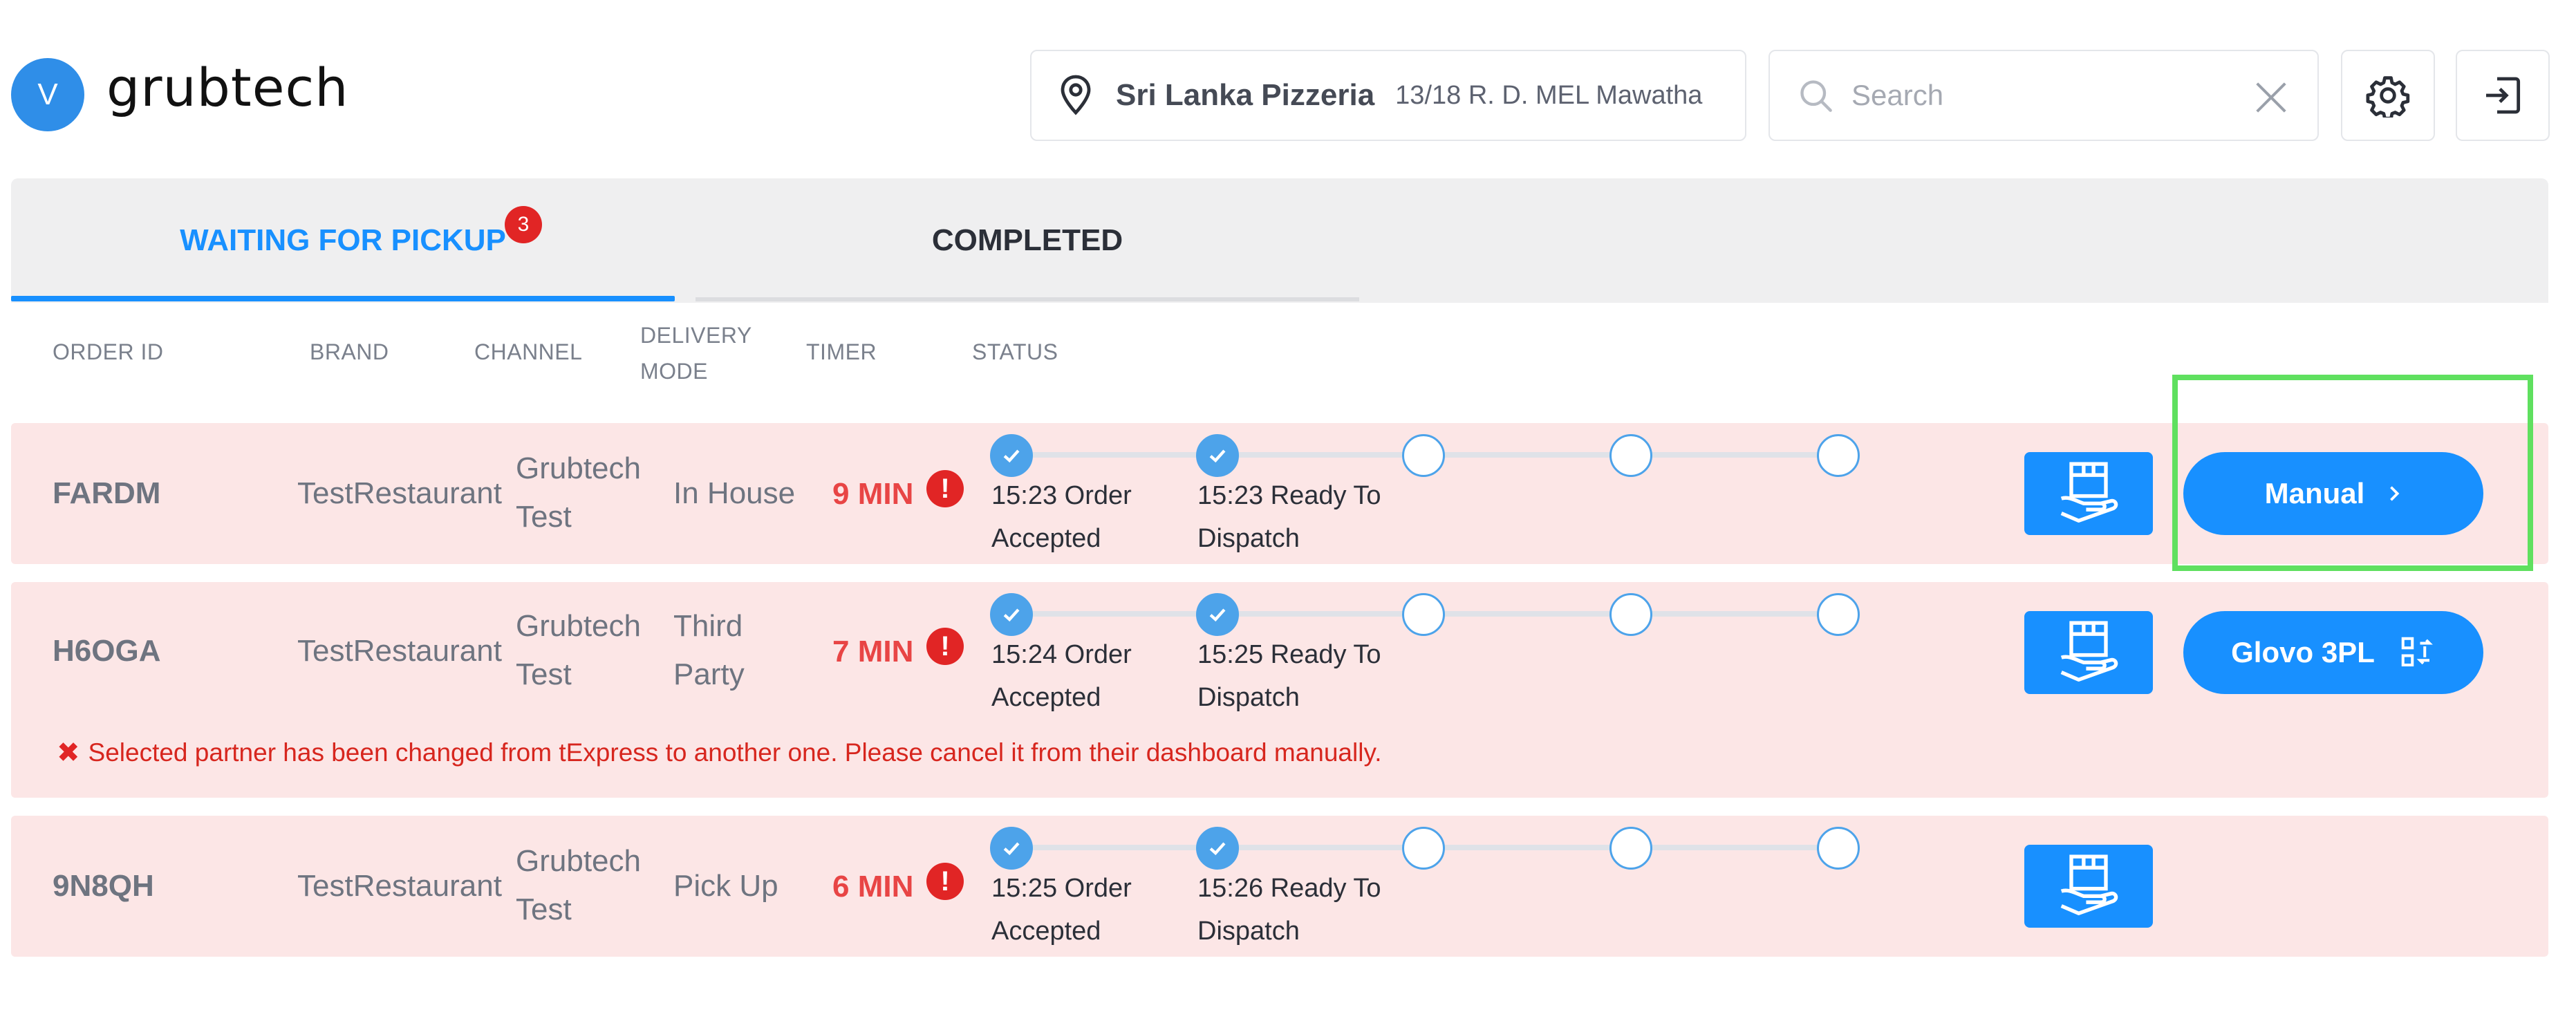 The image size is (2576, 1030). I want to click on order-timer: 9 MIN, so click(873, 494).